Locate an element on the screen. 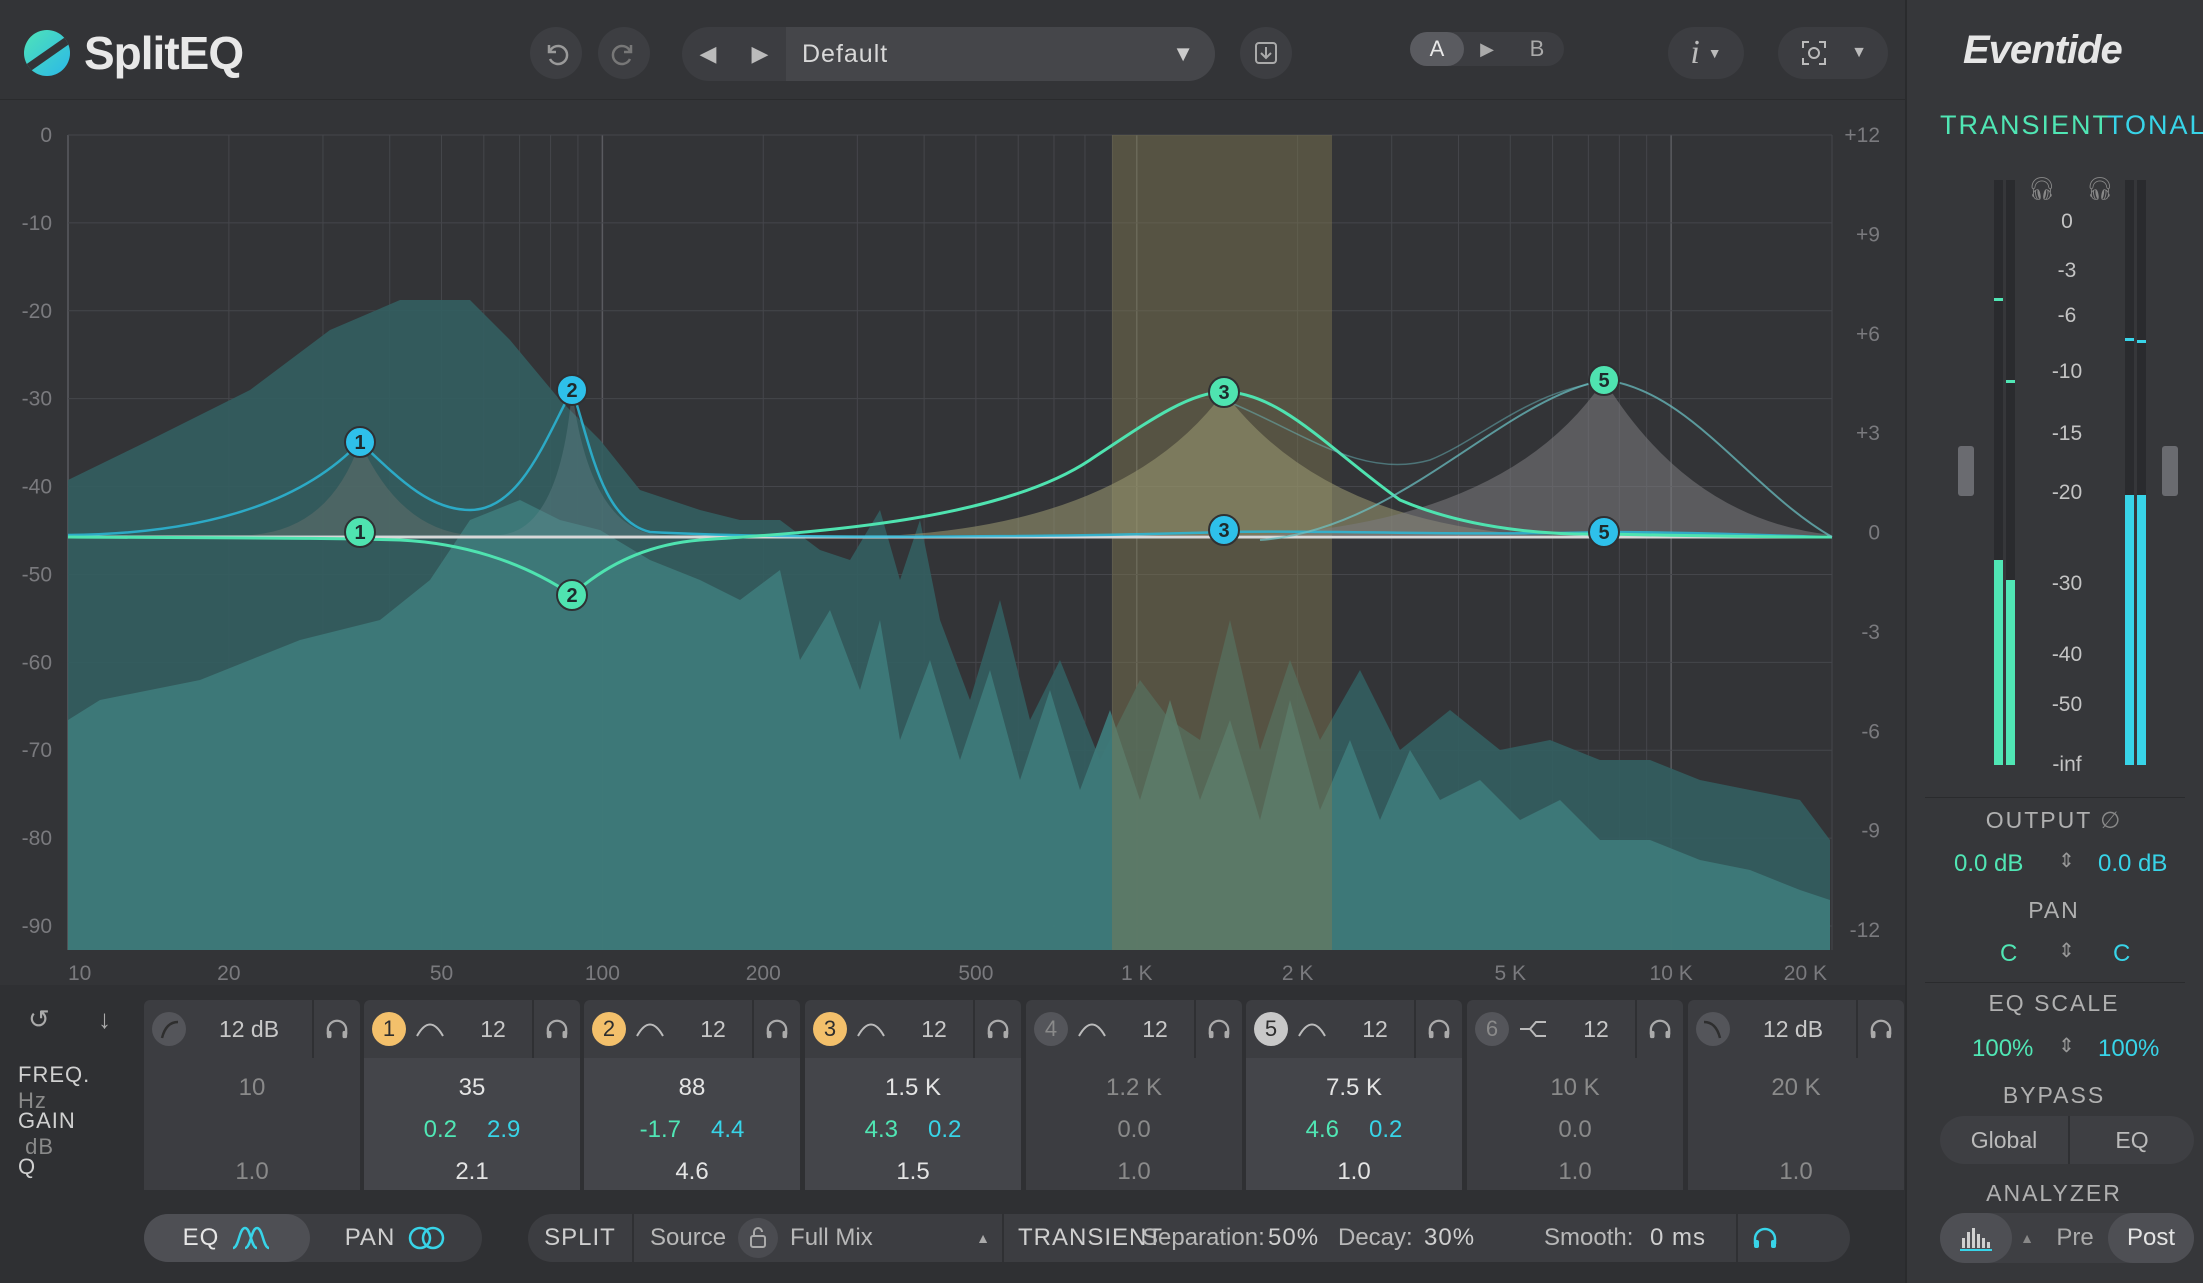 Image resolution: width=2203 pixels, height=1283 pixels. band-enable-button: 1 is located at coordinates (389, 1029).